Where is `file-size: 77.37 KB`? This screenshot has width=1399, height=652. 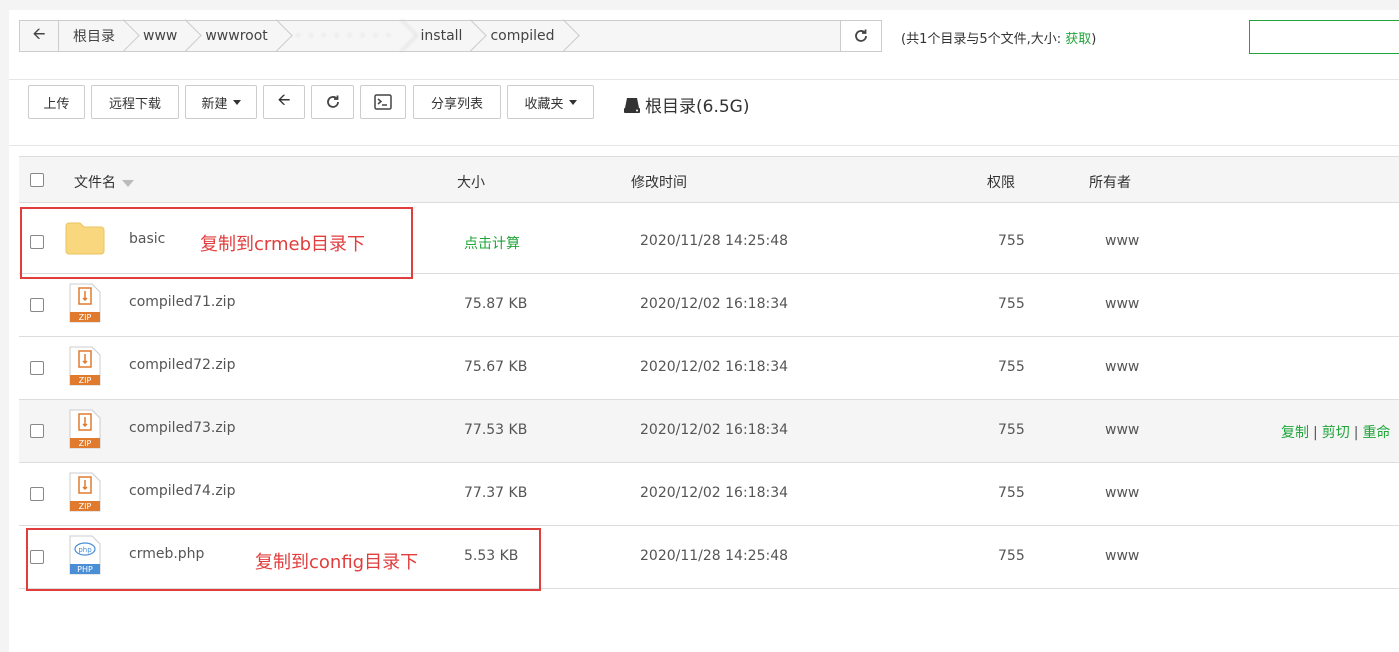 file-size: 77.37 KB is located at coordinates (496, 493).